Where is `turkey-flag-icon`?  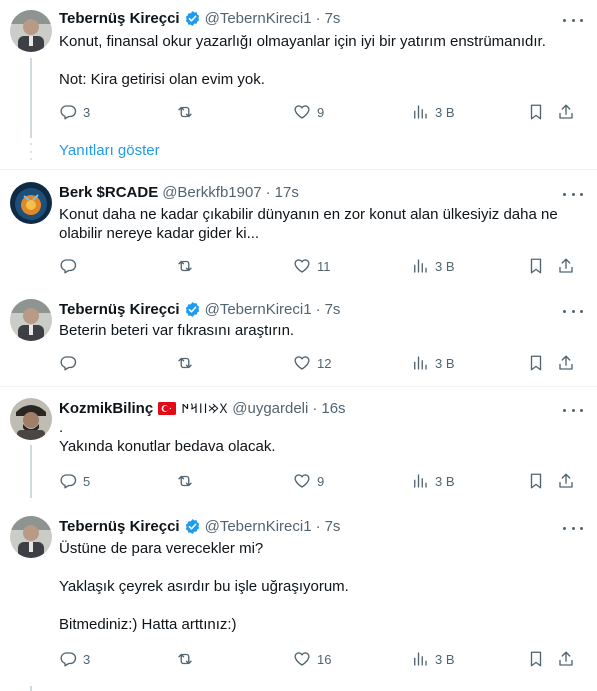 turkey-flag-icon is located at coordinates (167, 408).